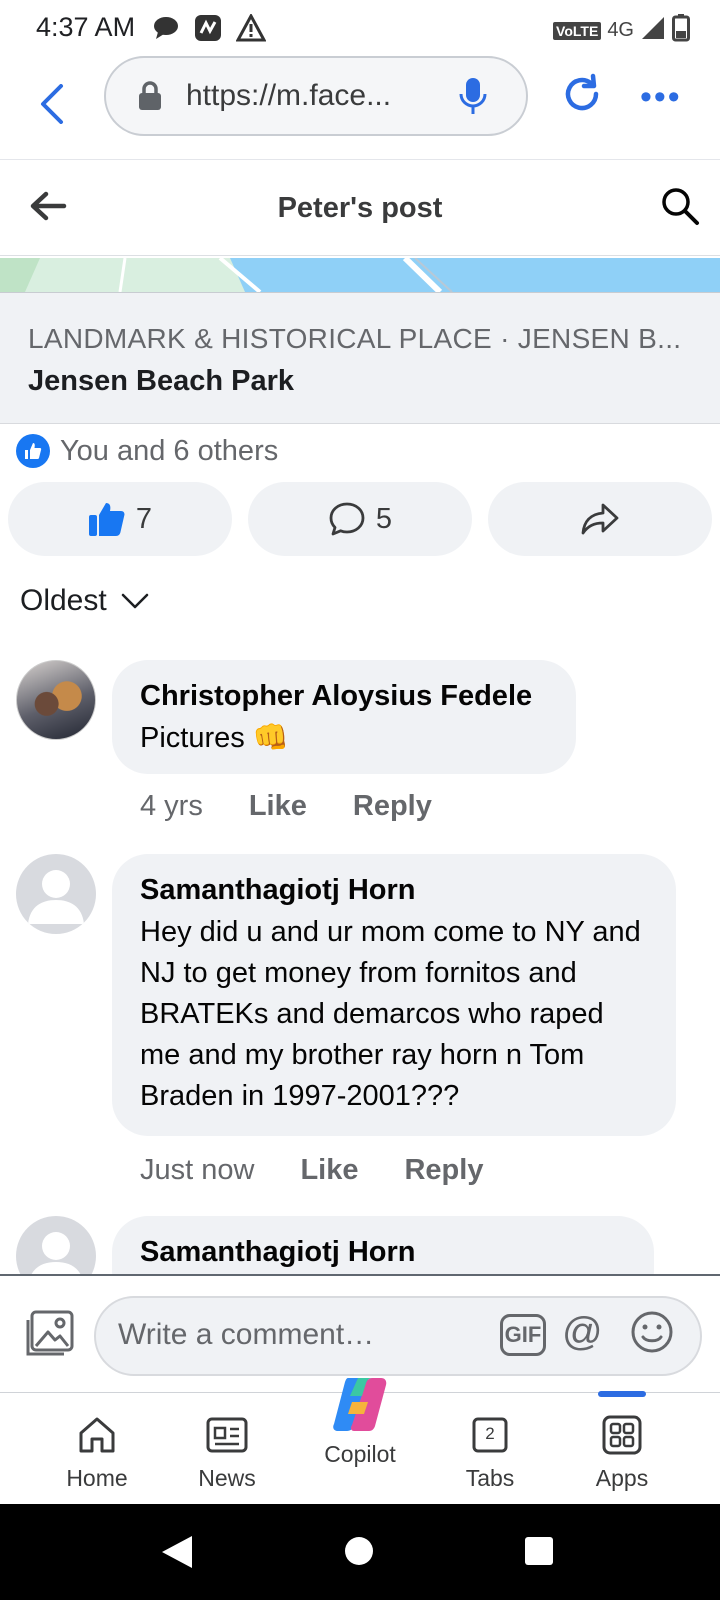 The width and height of the screenshot is (720, 1600). I want to click on emoji-icon, so click(652, 1332).